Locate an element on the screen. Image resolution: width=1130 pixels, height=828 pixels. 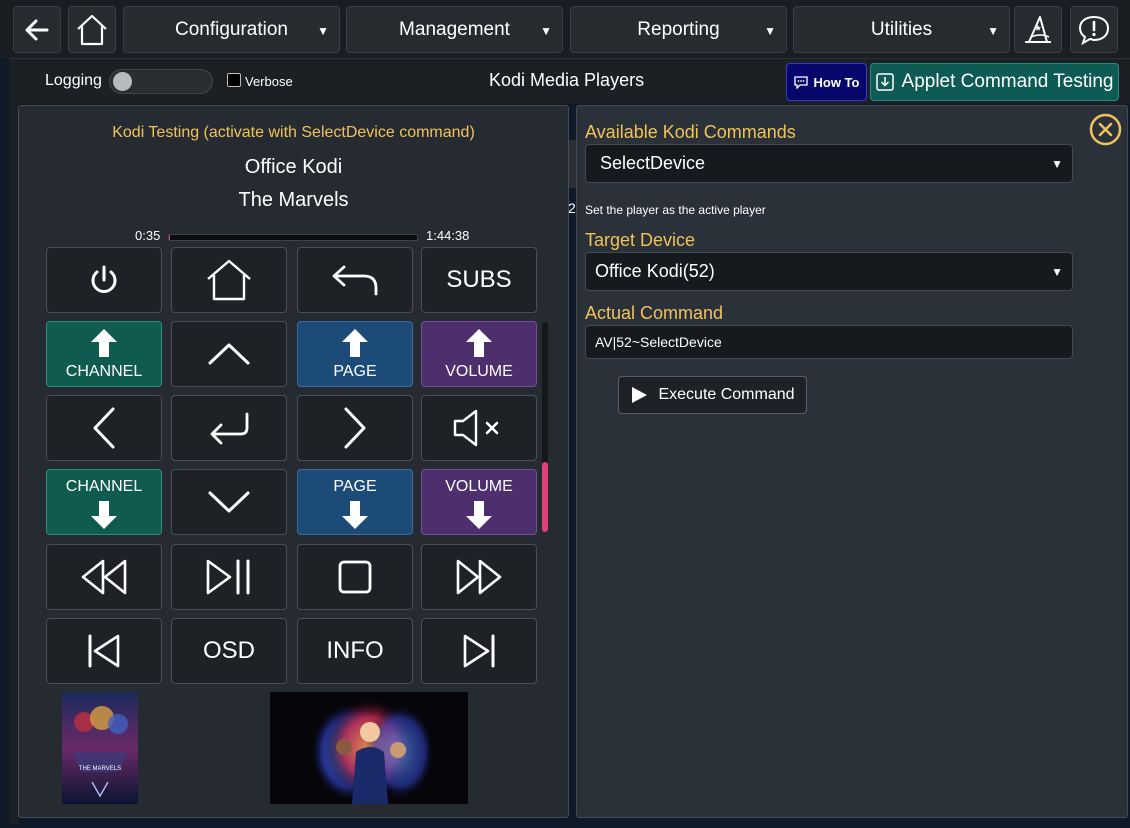
osd-button: OSD is located at coordinates (229, 651).